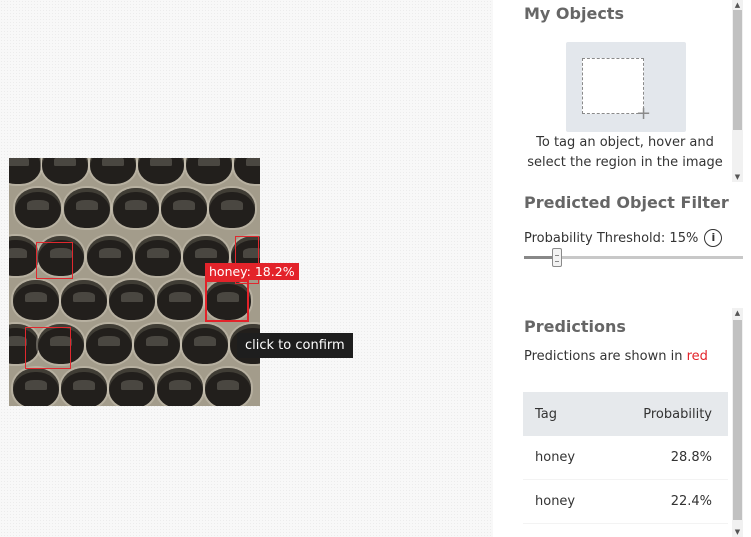 This screenshot has height=537, width=751. What do you see at coordinates (578, 414) in the screenshot?
I see `column-header-tag: Tag` at bounding box center [578, 414].